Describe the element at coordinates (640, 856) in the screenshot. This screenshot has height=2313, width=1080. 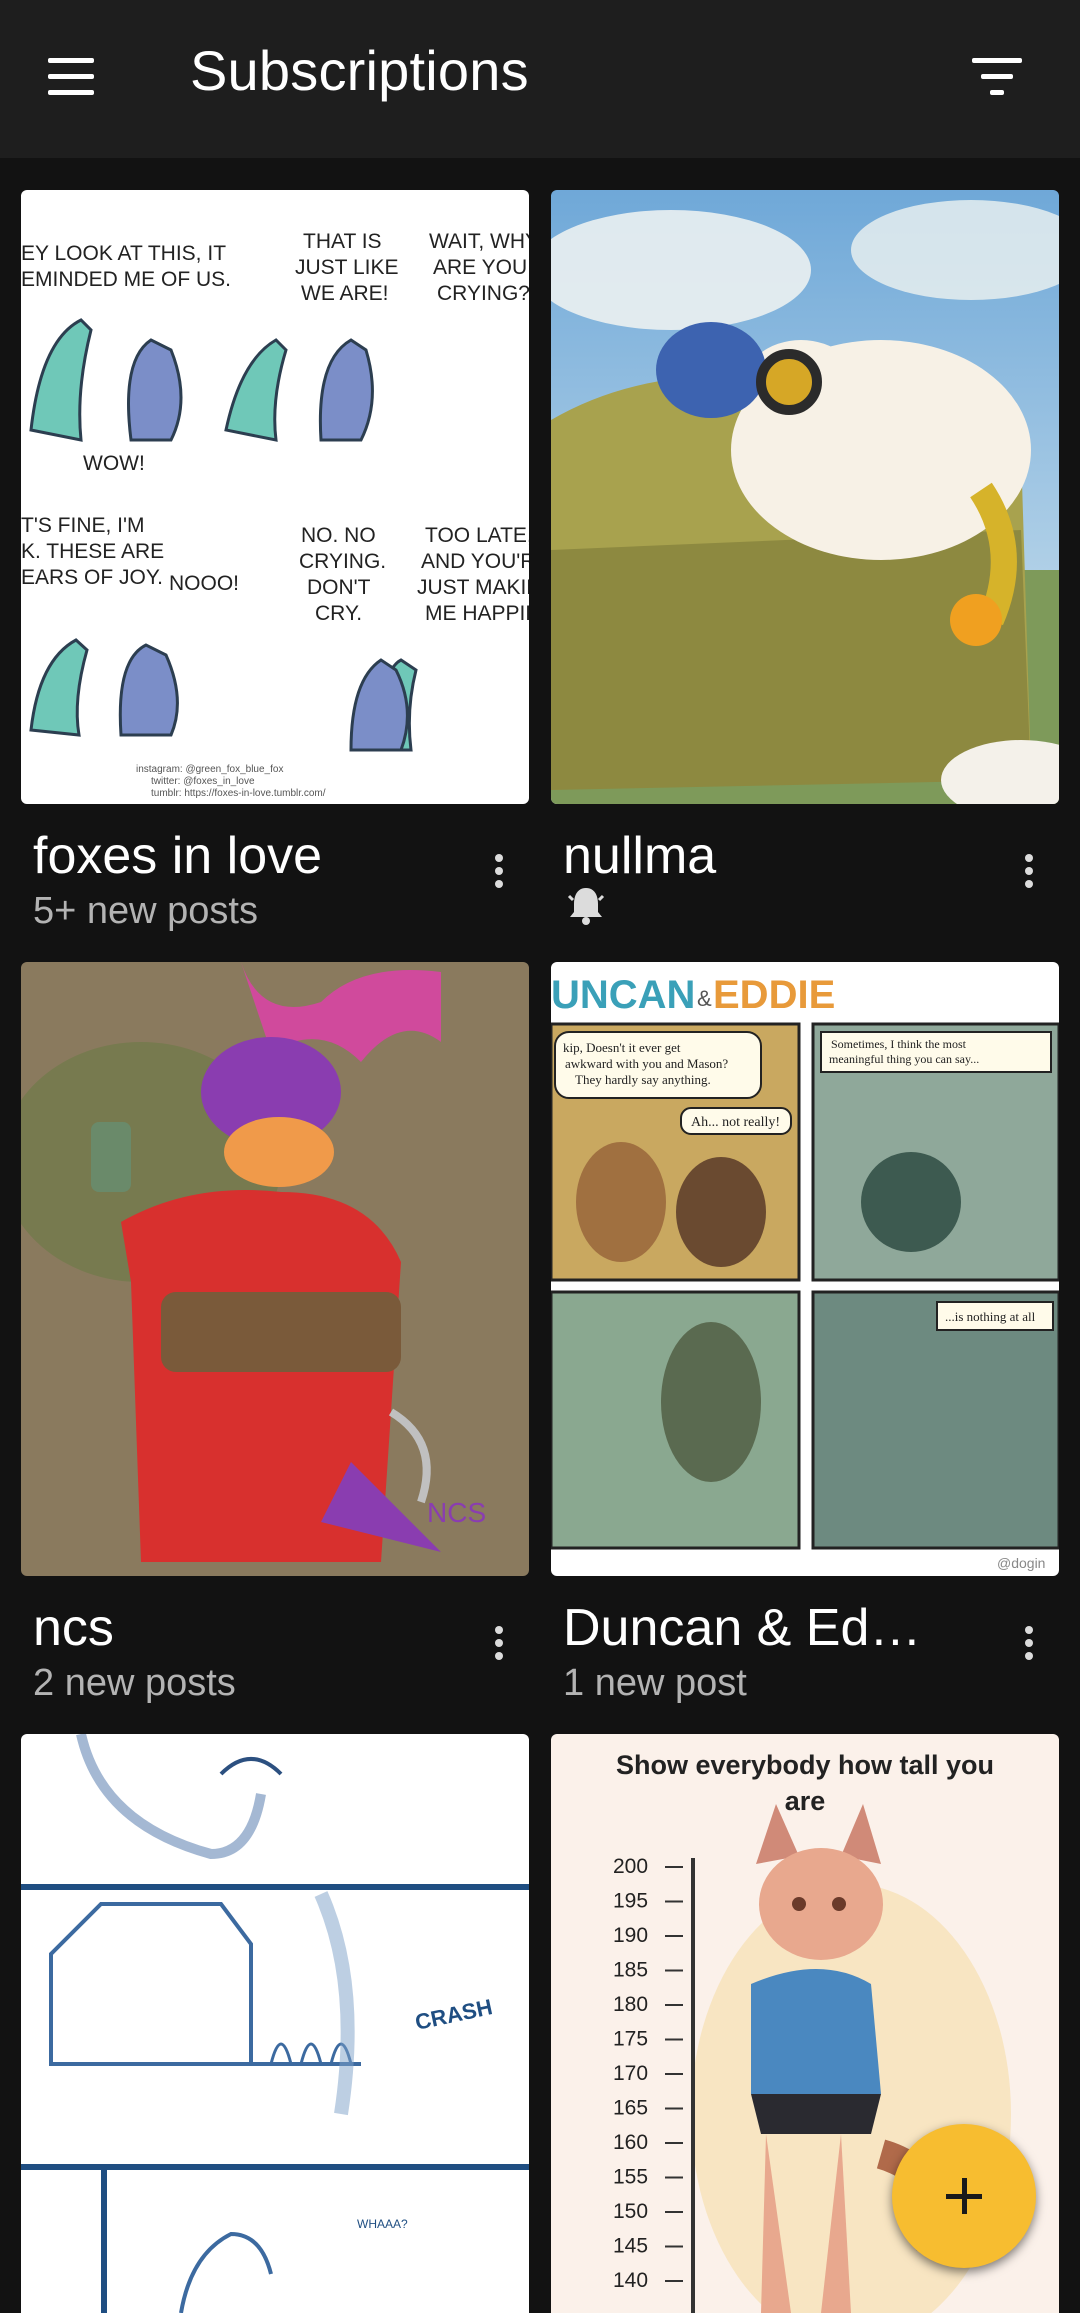
I see `subscription-name: nullma` at that location.